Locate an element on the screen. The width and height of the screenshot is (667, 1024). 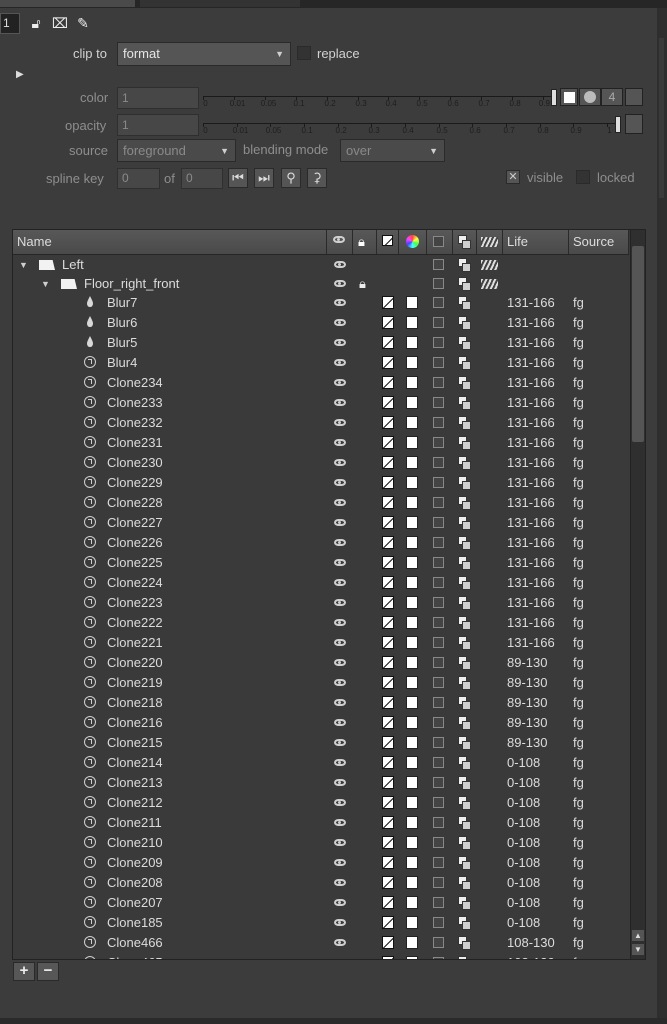
collapse-triangle-icon: ▼ is located at coordinates (45, 284).